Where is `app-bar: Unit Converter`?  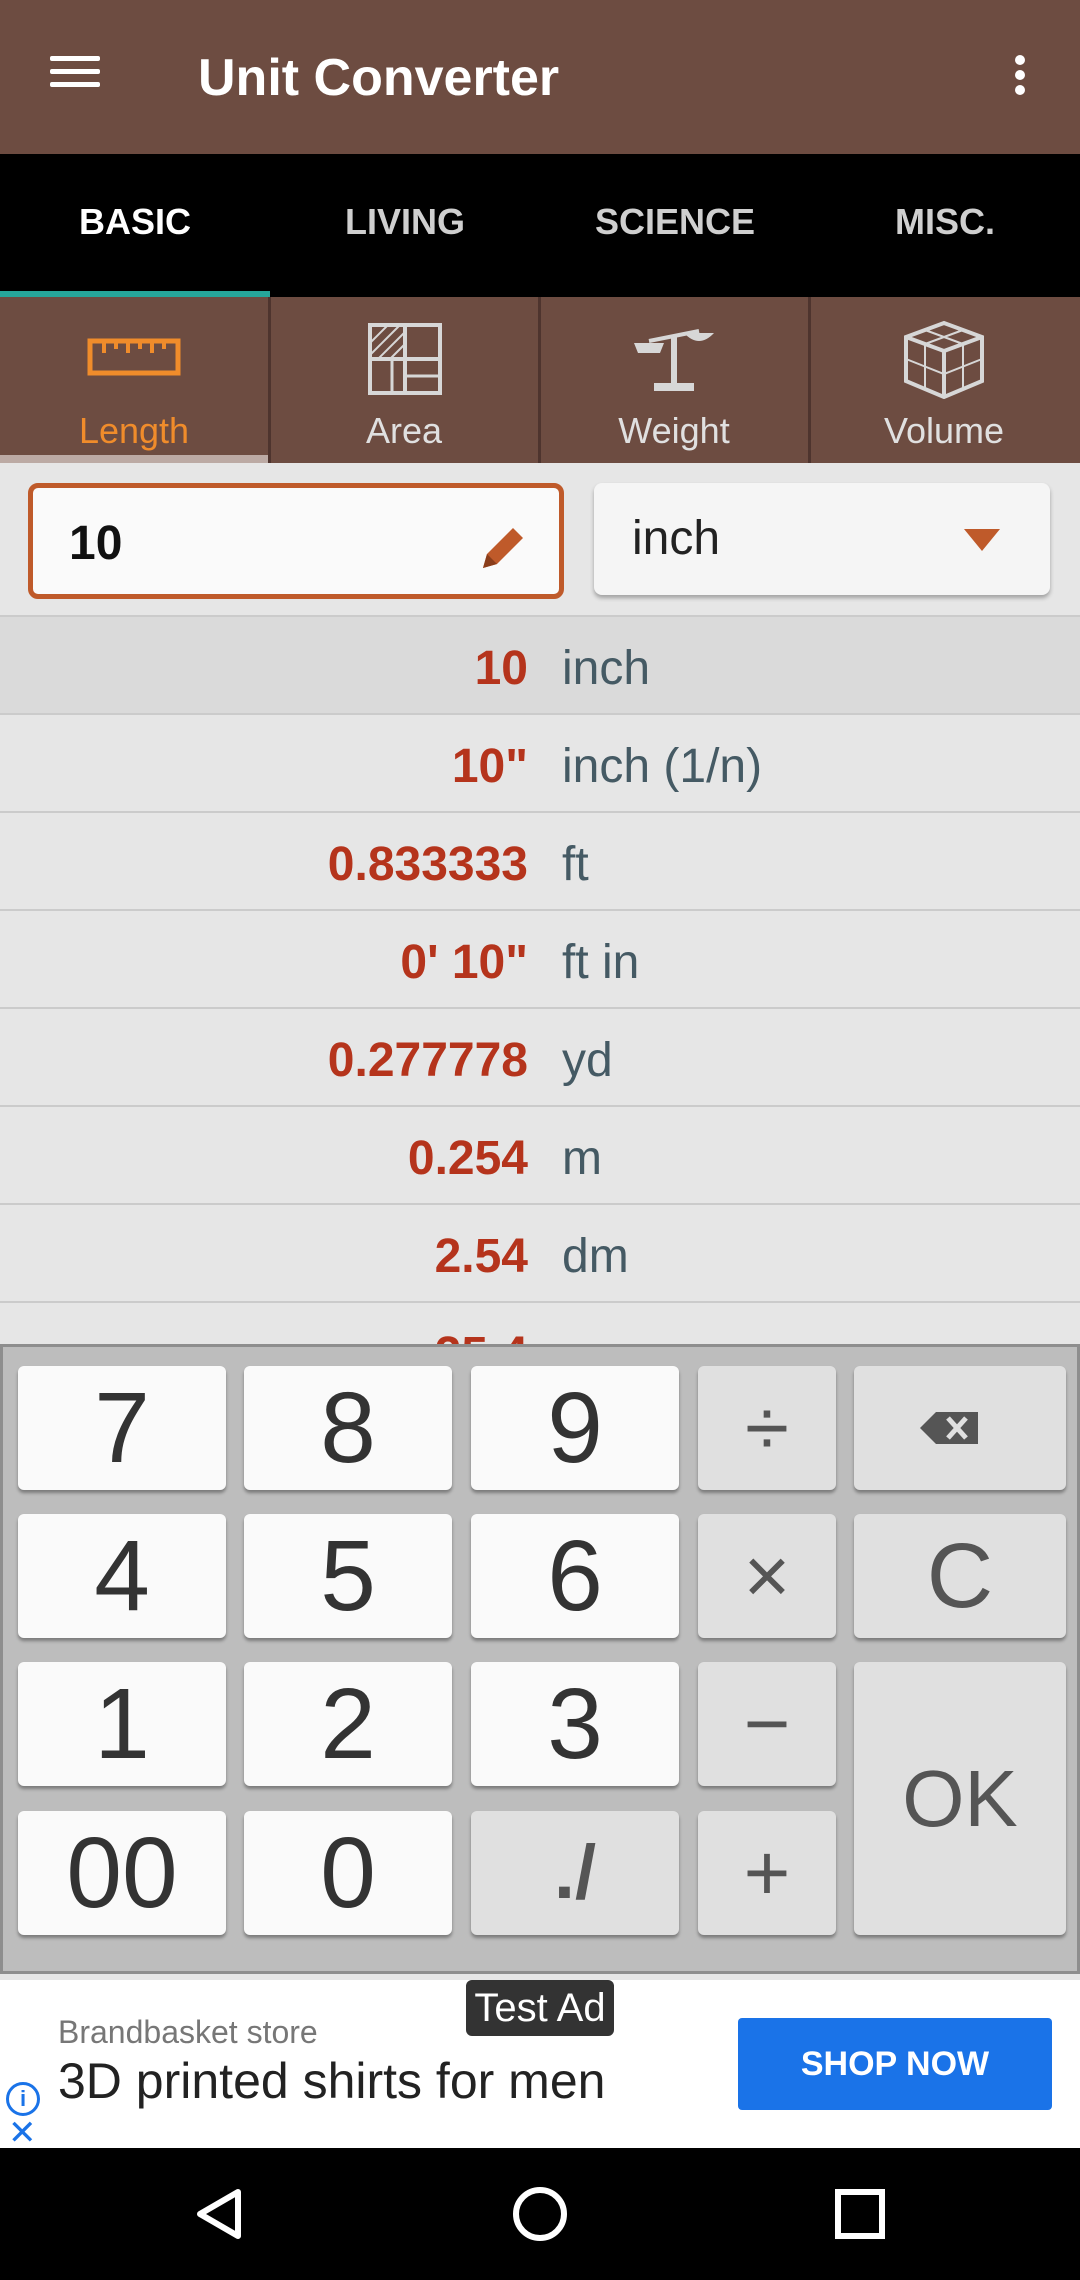
app-bar: Unit Converter is located at coordinates (540, 77).